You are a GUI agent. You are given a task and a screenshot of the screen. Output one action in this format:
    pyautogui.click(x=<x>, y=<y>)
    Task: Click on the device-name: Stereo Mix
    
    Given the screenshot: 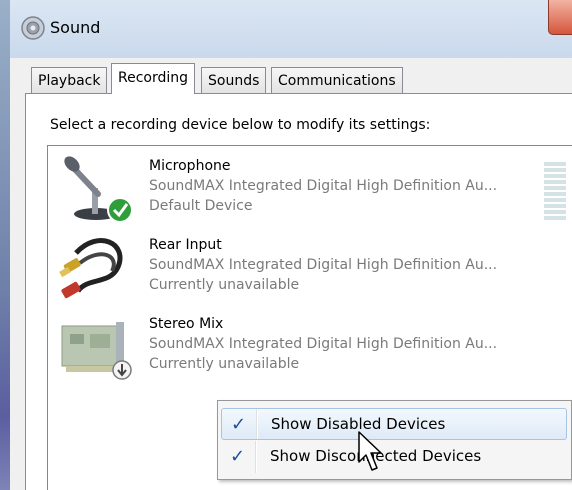 What is the action you would take?
    pyautogui.click(x=186, y=324)
    